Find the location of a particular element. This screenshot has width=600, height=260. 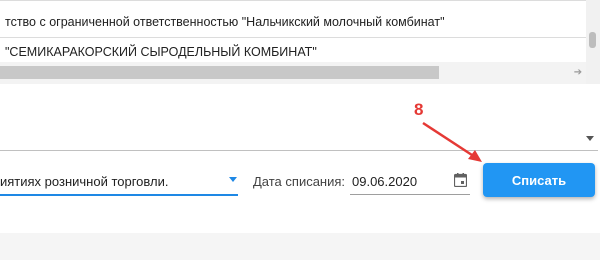

horizontal-scrollbar-thumb is located at coordinates (219, 72).